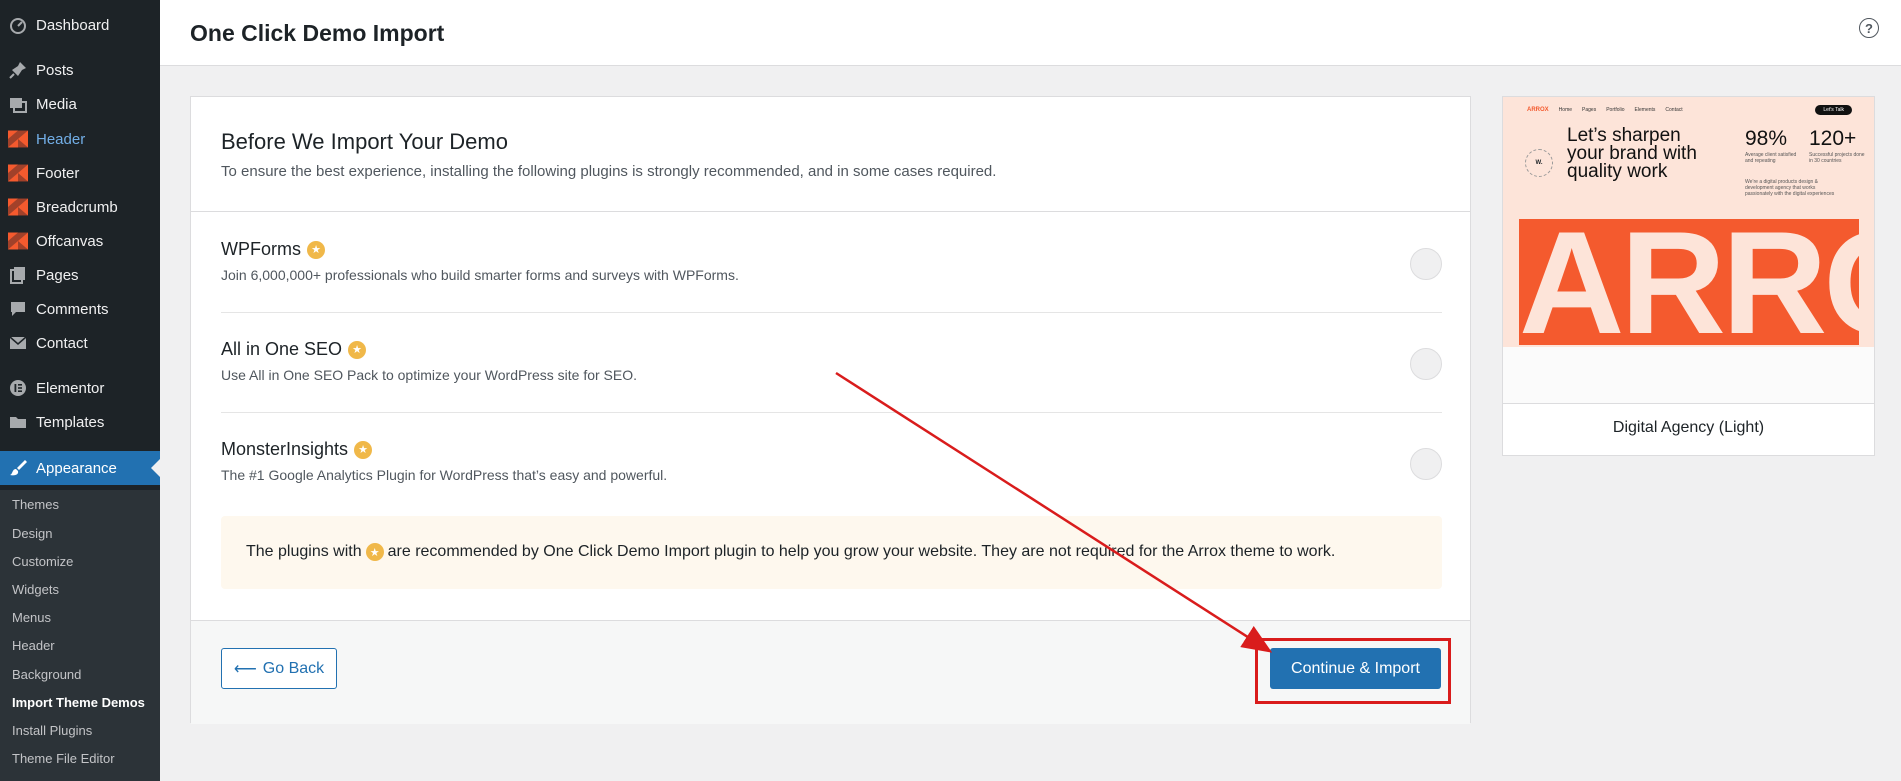 This screenshot has width=1901, height=781. What do you see at coordinates (261, 249) in the screenshot?
I see `plugin-name: WPForms` at bounding box center [261, 249].